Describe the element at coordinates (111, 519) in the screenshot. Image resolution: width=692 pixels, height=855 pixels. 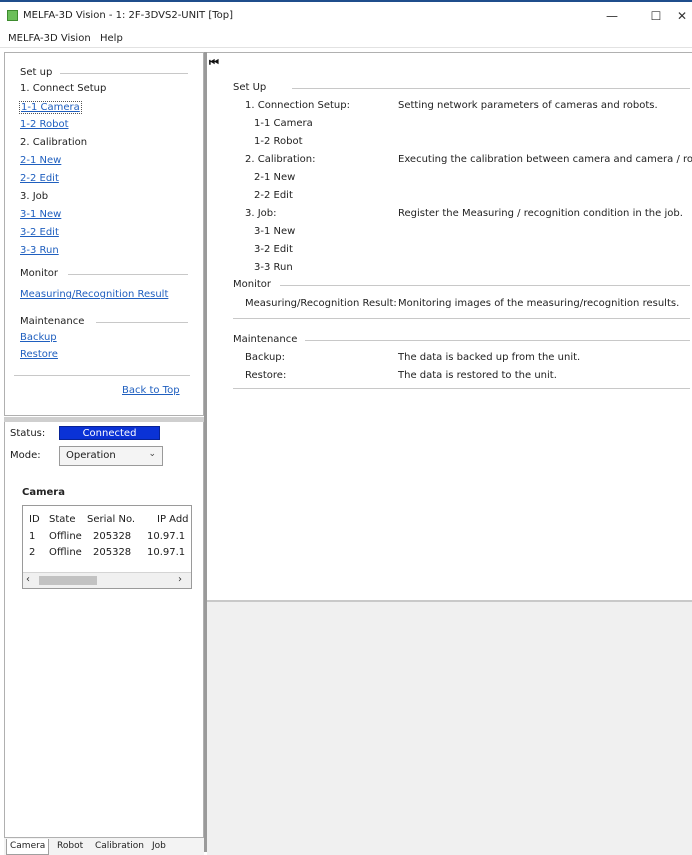
I see `column-header: Serial No.` at that location.